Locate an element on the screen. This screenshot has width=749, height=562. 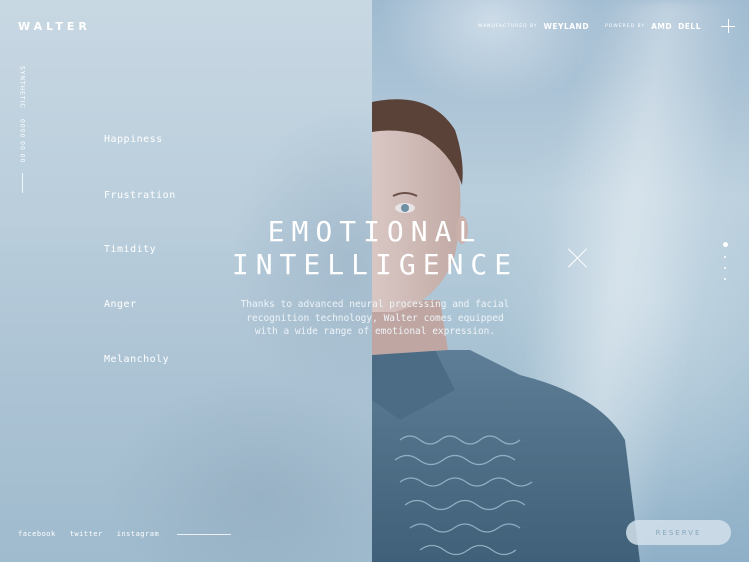
vertical-divider is located at coordinates (22, 182).